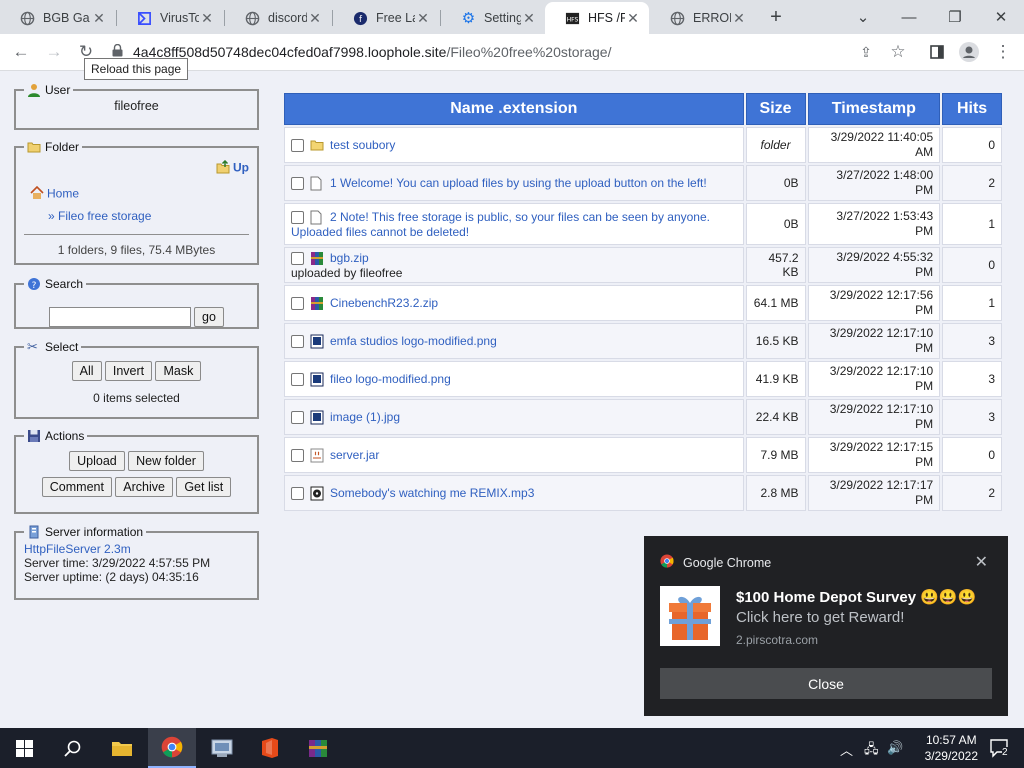  I want to click on chrome-taskbar-icon, so click(172, 748).